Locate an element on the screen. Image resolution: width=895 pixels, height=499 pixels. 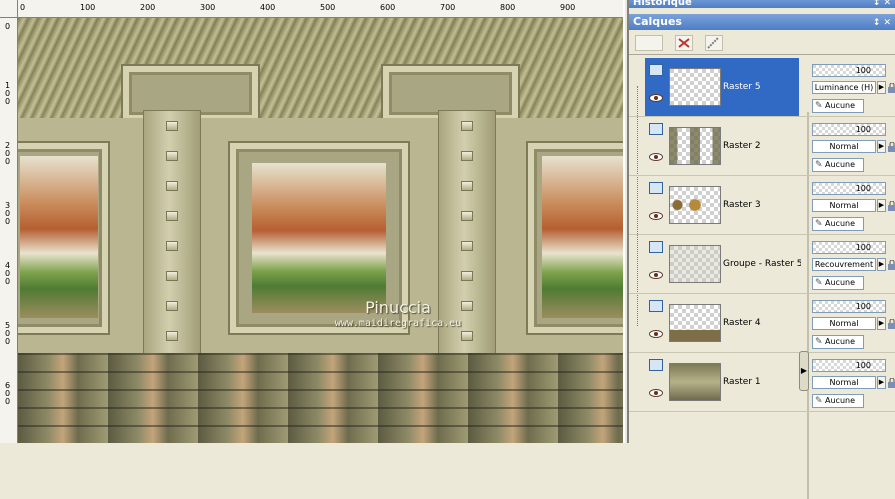
history-title: Historique is located at coordinates (662, 4).